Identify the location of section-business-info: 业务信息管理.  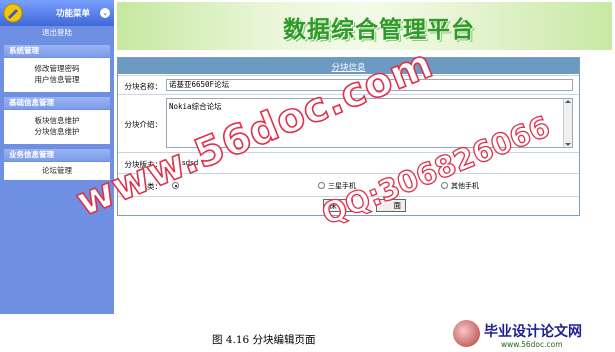
(57, 155).